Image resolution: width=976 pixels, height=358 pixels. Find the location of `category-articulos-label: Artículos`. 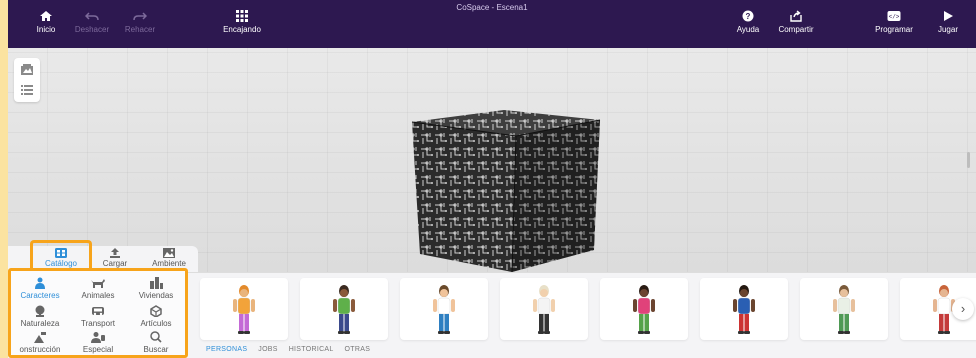

category-articulos-label: Artículos is located at coordinates (156, 323).